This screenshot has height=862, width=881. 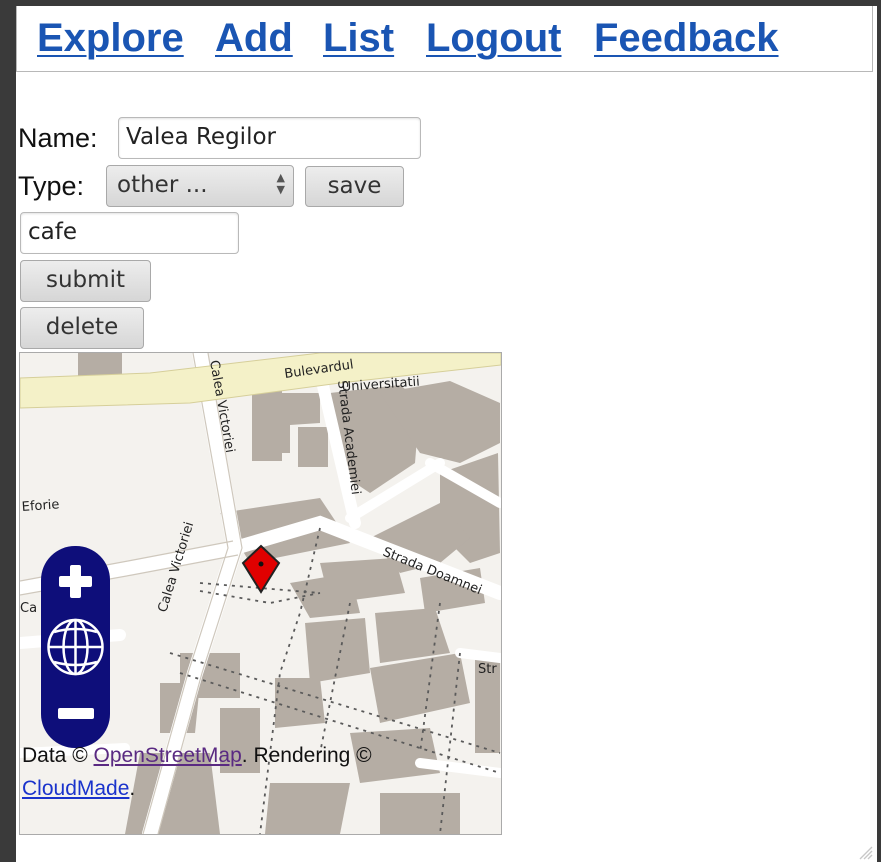 What do you see at coordinates (306, 755) in the screenshot?
I see `attribution-rendering-text: . Rendering ©` at bounding box center [306, 755].